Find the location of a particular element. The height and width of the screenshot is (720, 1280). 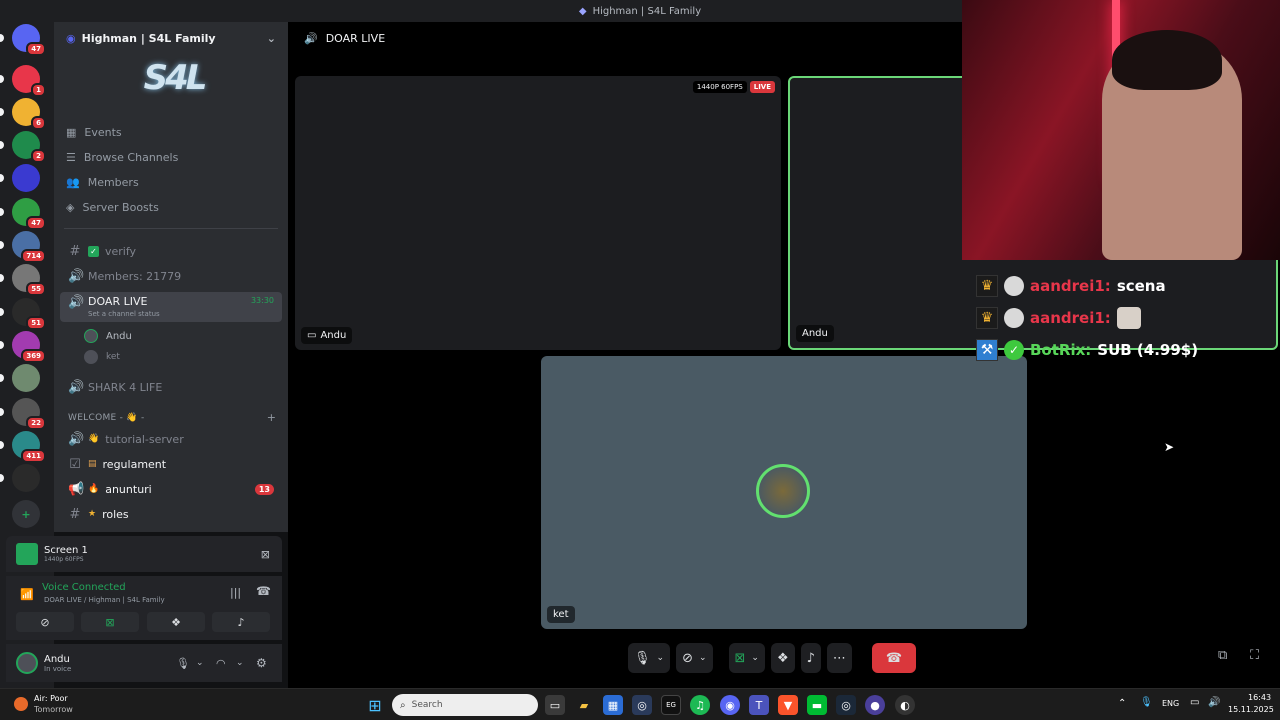

events-link: ▦ Events is located at coordinates (94, 132).